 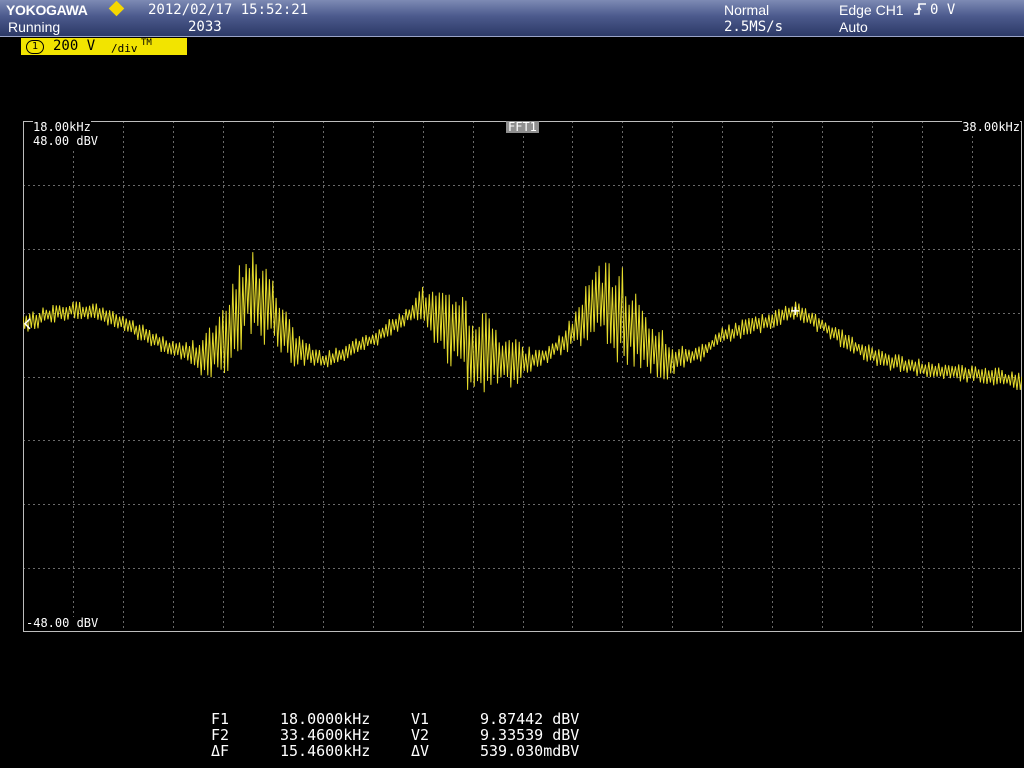 What do you see at coordinates (325, 751) in the screenshot?
I see `cursor-value: 15.4600kHz` at bounding box center [325, 751].